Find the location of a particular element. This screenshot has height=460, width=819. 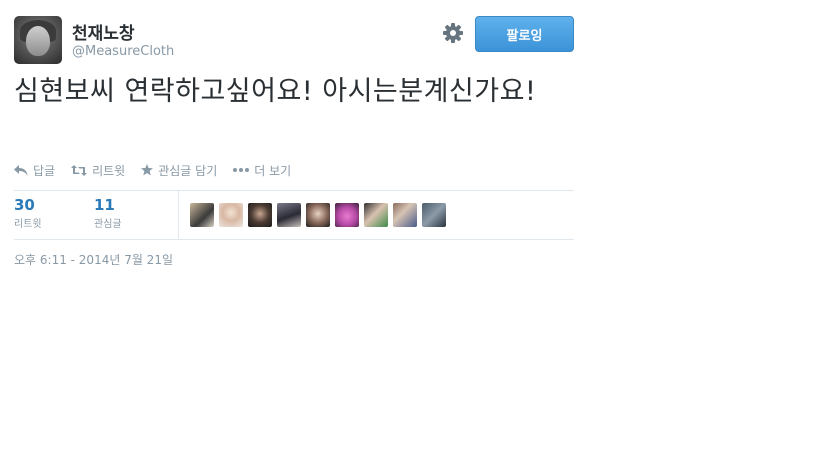

gear-icon is located at coordinates (453, 33).